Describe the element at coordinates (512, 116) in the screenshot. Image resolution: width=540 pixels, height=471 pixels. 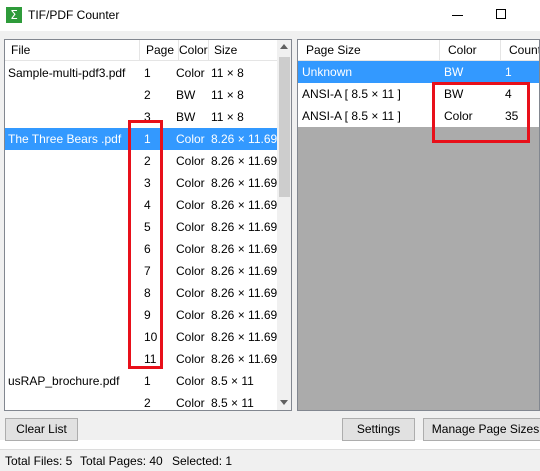
I see `cell-count: 35` at that location.